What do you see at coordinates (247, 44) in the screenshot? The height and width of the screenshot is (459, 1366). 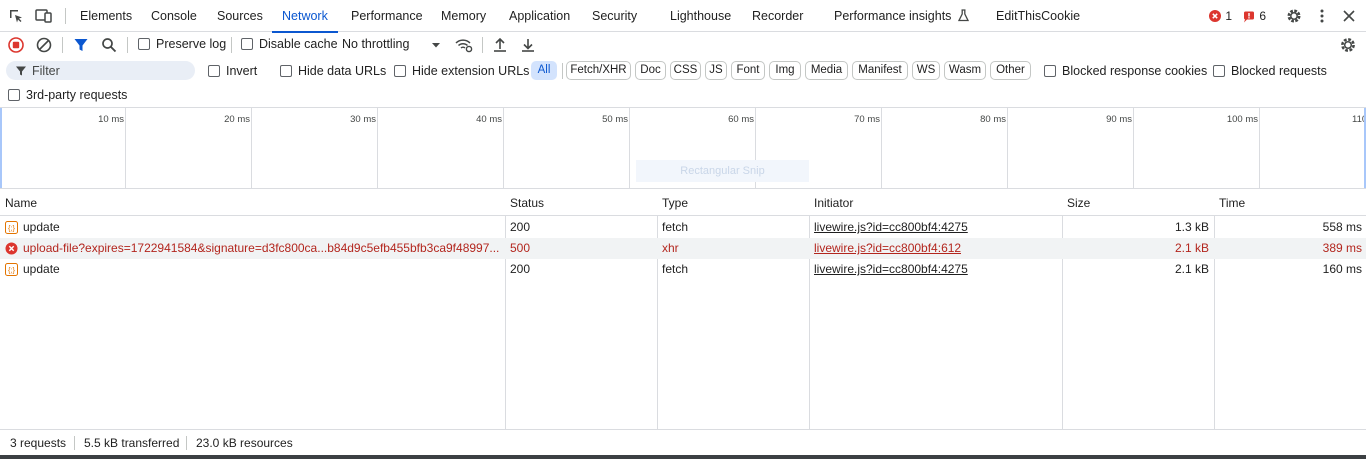 I see `disable-cache-checkbox` at bounding box center [247, 44].